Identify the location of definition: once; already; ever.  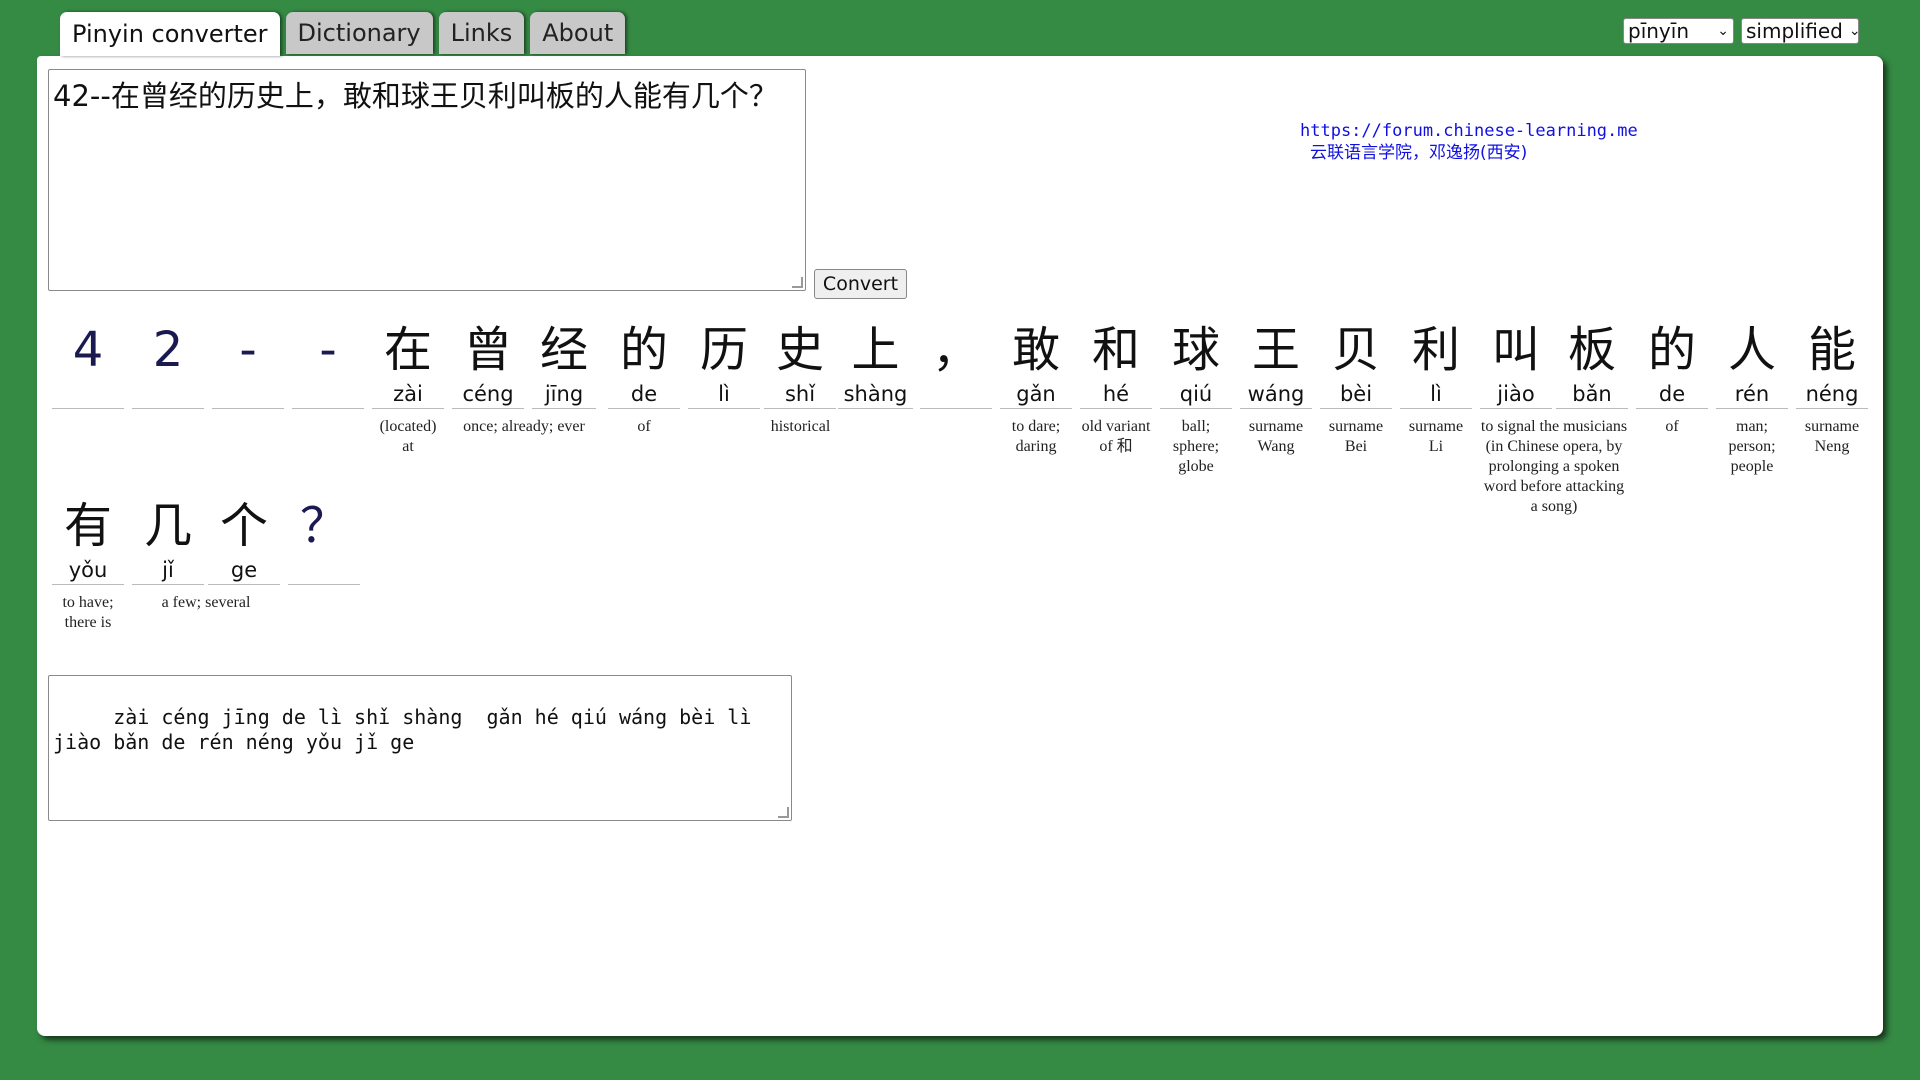
(524, 426).